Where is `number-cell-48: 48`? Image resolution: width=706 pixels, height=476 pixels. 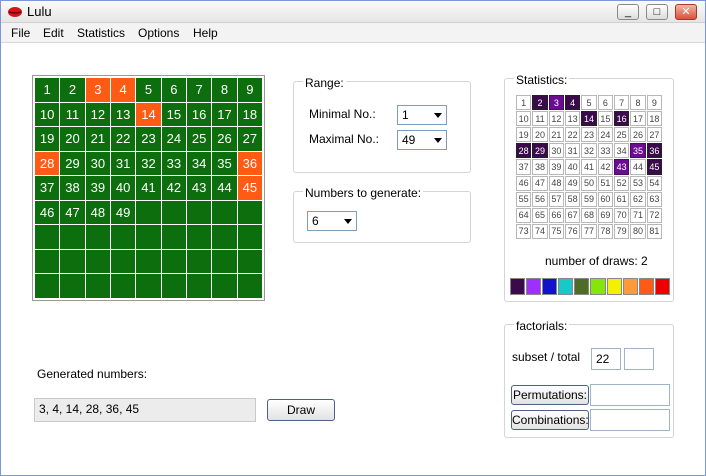 number-cell-48: 48 is located at coordinates (97, 212).